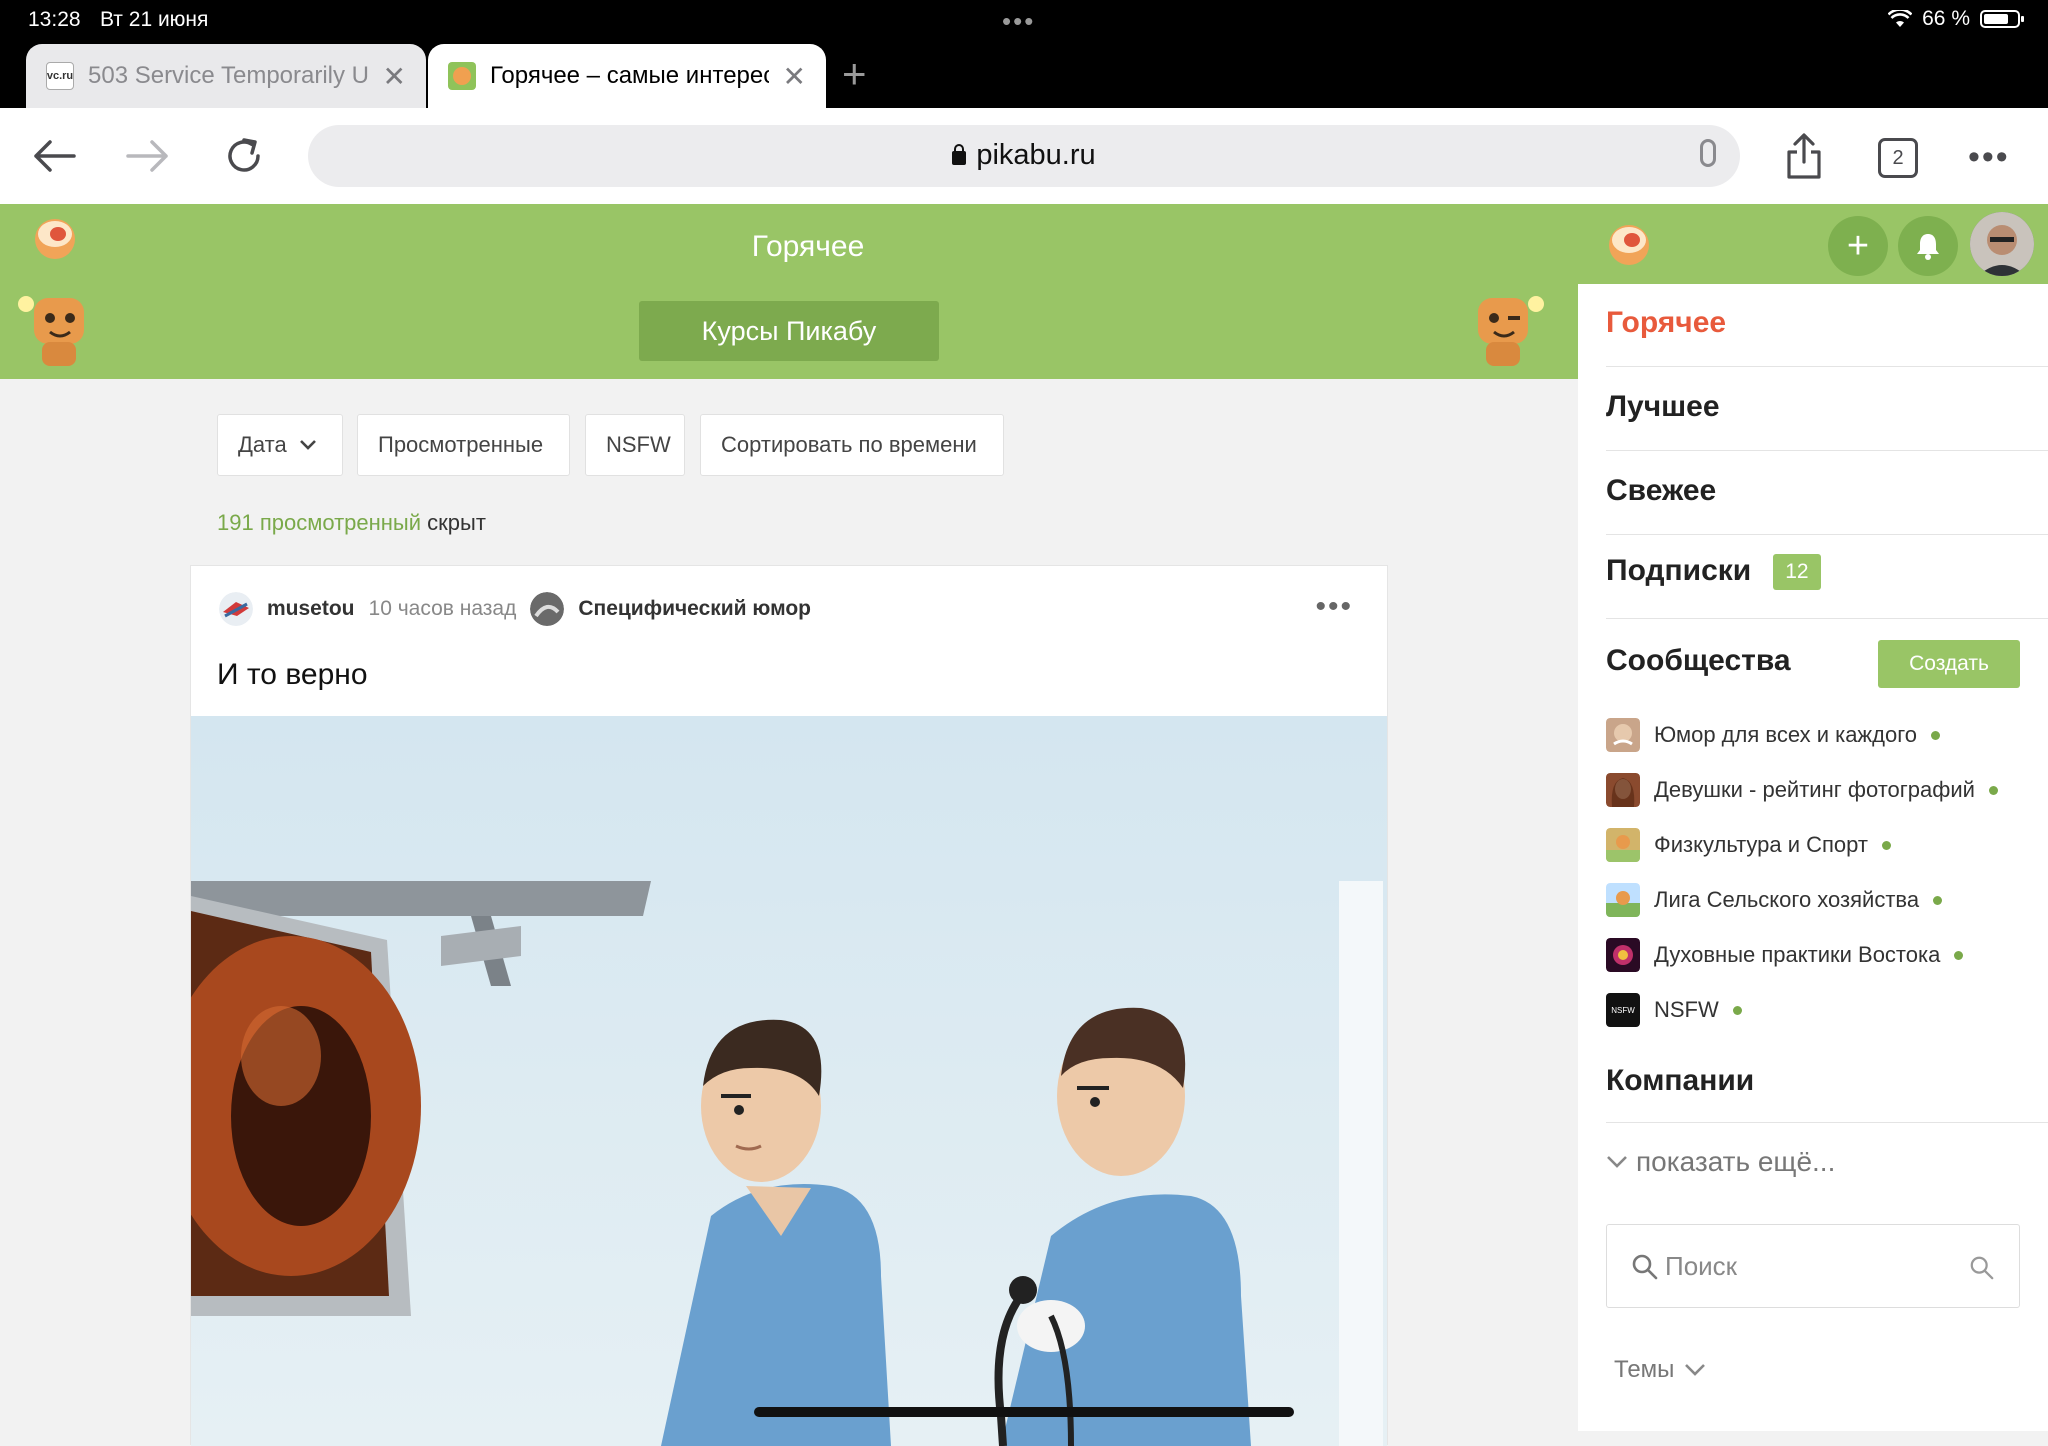 The image size is (2048, 1446). I want to click on mascot-left-icon, so click(51, 331).